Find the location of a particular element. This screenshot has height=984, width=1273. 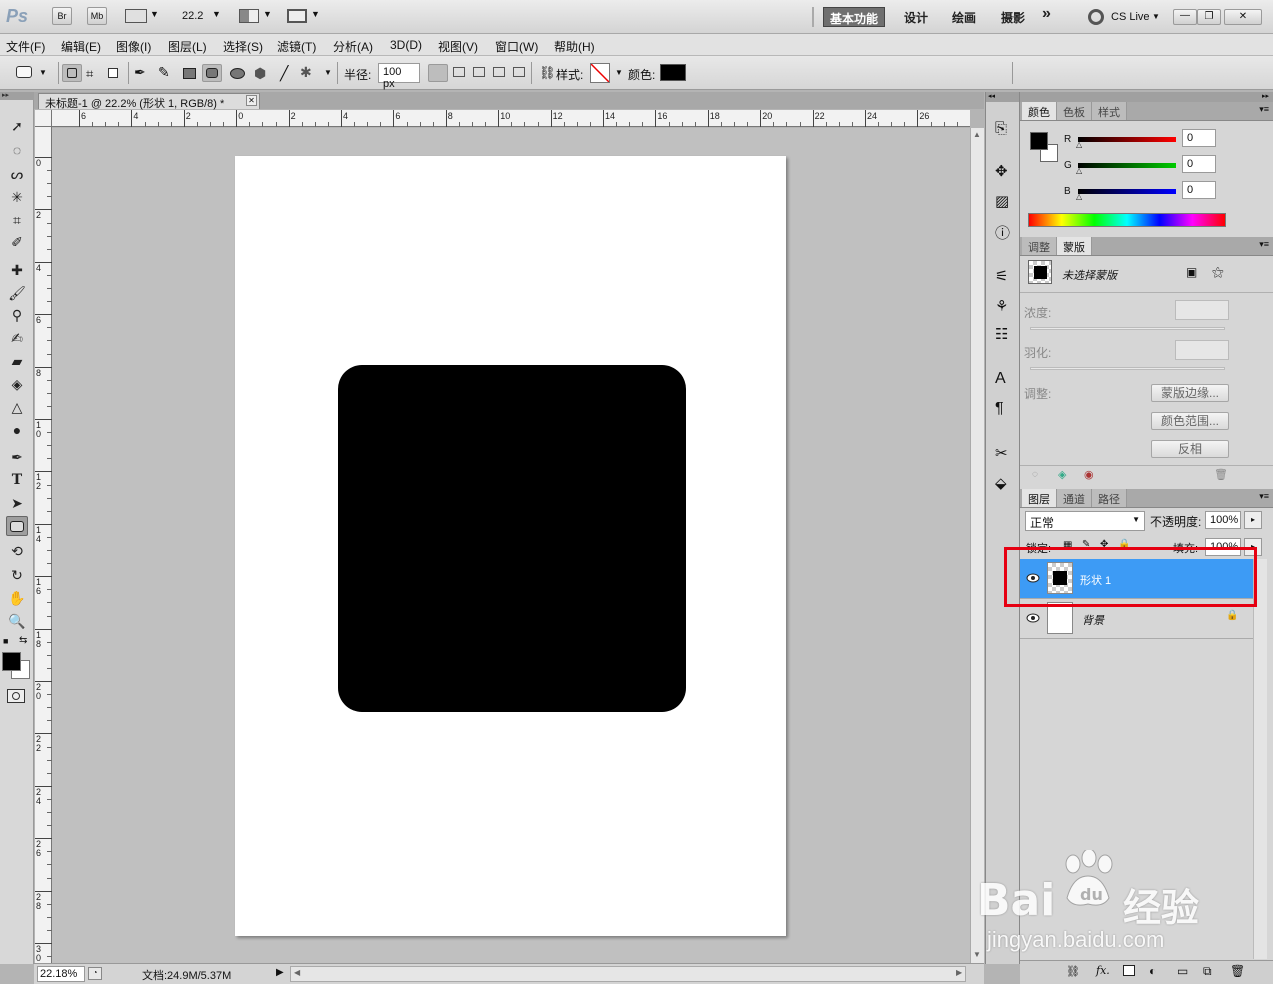

menu-layer: 图层(L) is located at coordinates (187, 46).